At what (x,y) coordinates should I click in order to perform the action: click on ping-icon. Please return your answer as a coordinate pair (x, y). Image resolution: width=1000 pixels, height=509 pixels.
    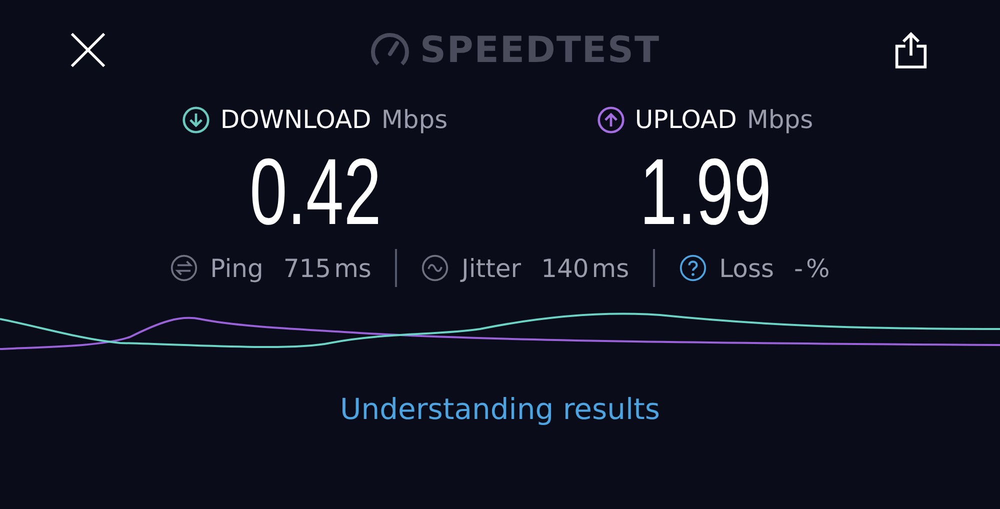
    Looking at the image, I should click on (184, 268).